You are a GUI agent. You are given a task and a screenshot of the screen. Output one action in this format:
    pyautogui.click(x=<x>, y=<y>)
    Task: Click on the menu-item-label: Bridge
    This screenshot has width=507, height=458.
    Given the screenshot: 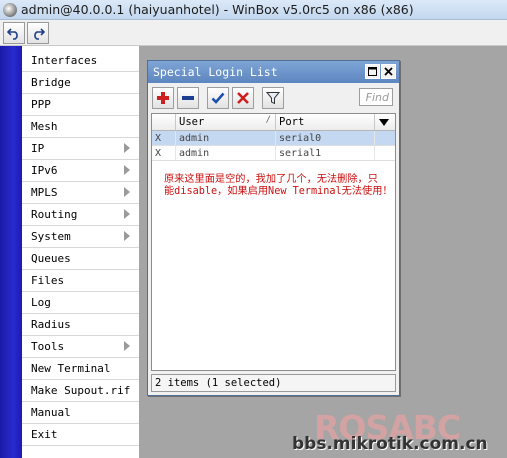 What is the action you would take?
    pyautogui.click(x=51, y=82)
    